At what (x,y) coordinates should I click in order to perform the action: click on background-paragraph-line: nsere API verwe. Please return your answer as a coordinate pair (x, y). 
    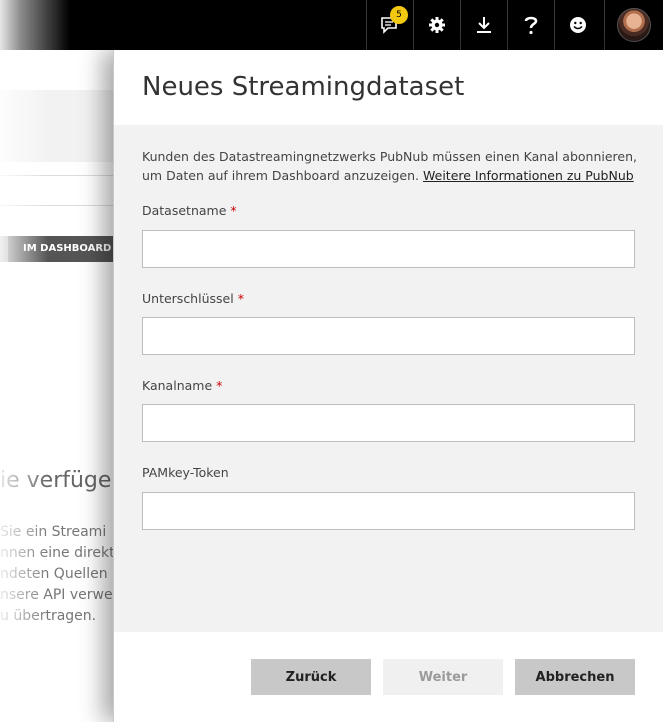
    Looking at the image, I should click on (56, 595).